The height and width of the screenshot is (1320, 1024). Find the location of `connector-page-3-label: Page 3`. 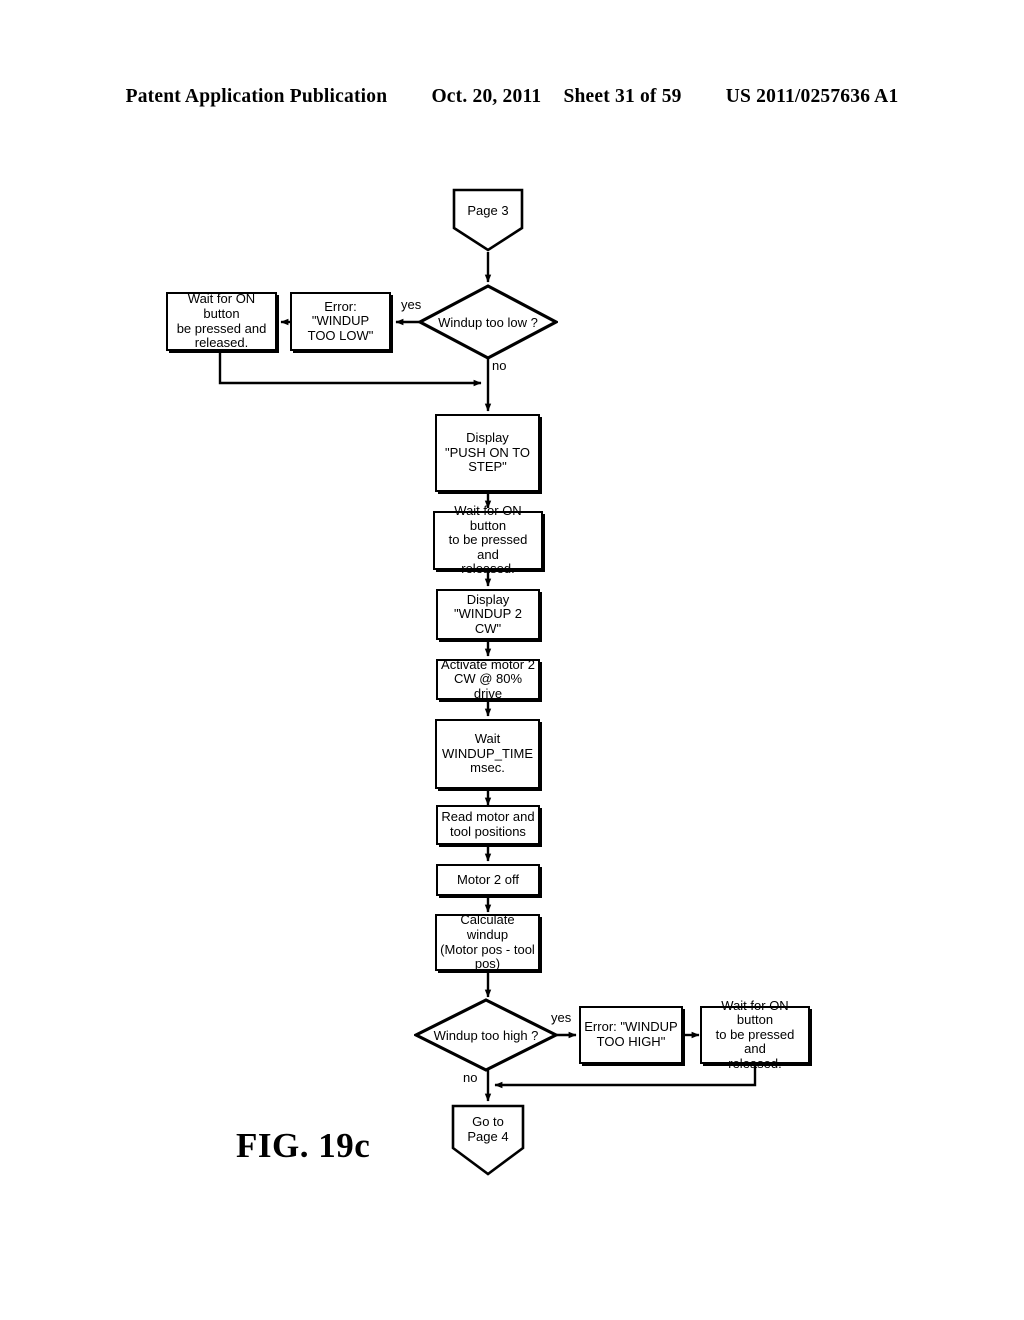

connector-page-3-label: Page 3 is located at coordinates (488, 210).